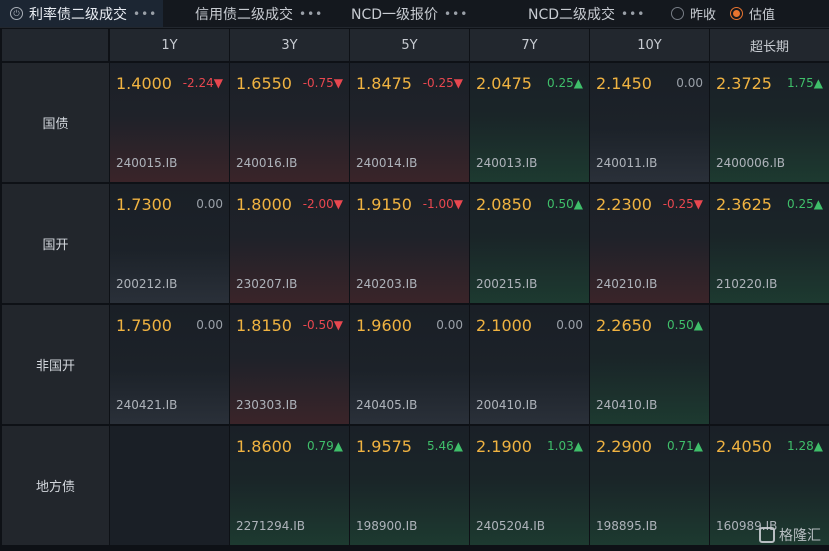  I want to click on bond-code: 240015.IB, so click(147, 163).